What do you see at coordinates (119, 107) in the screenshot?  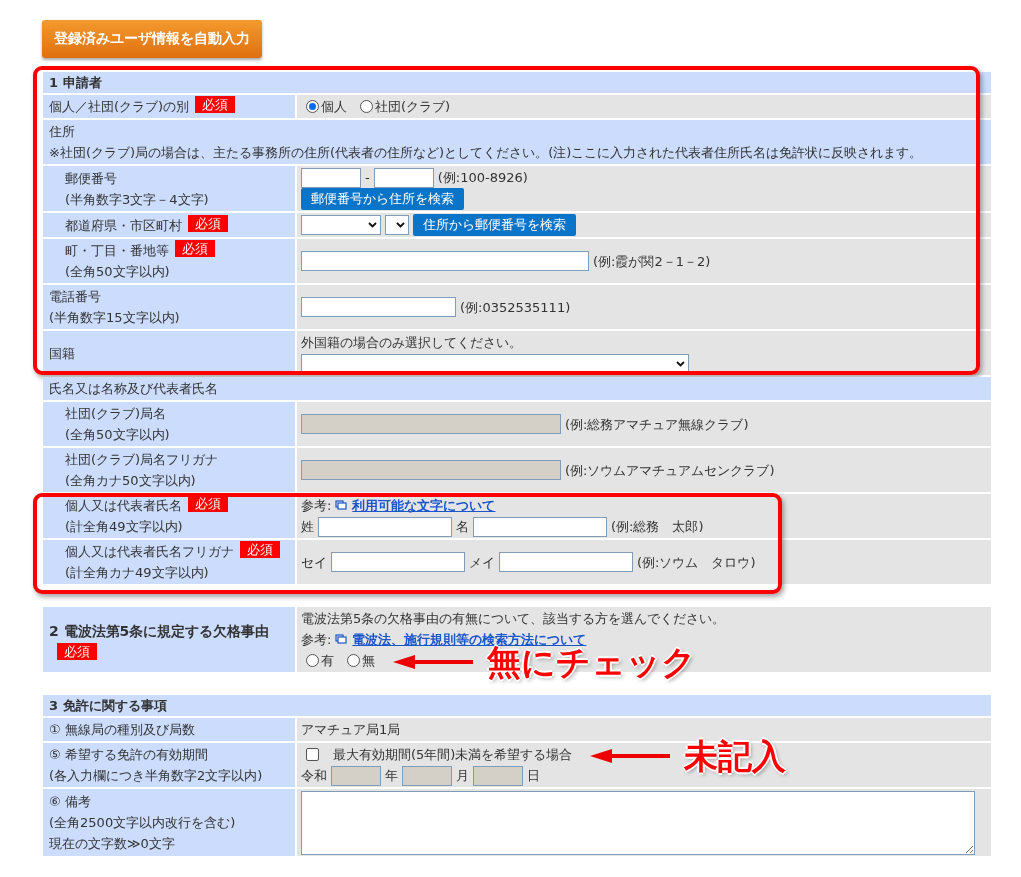 I see `field-label: 個人／社団(クラブ)の別` at bounding box center [119, 107].